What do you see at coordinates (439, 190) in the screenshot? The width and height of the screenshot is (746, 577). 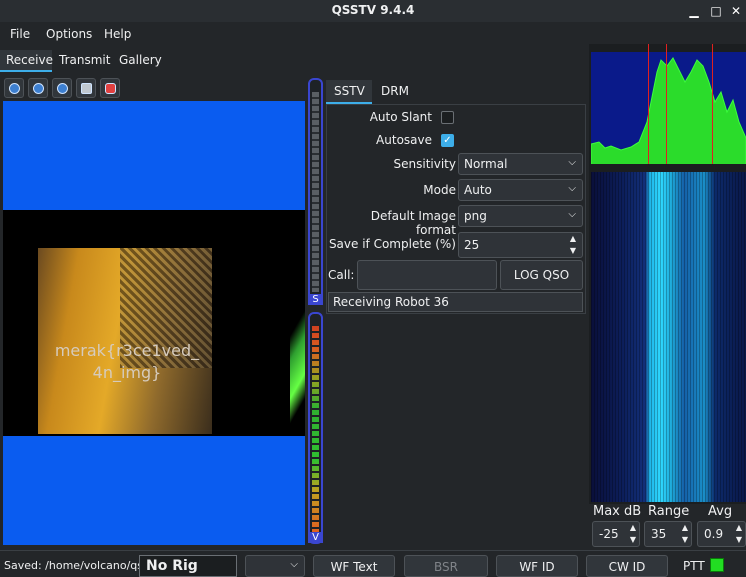 I see `mode-label: Mode` at bounding box center [439, 190].